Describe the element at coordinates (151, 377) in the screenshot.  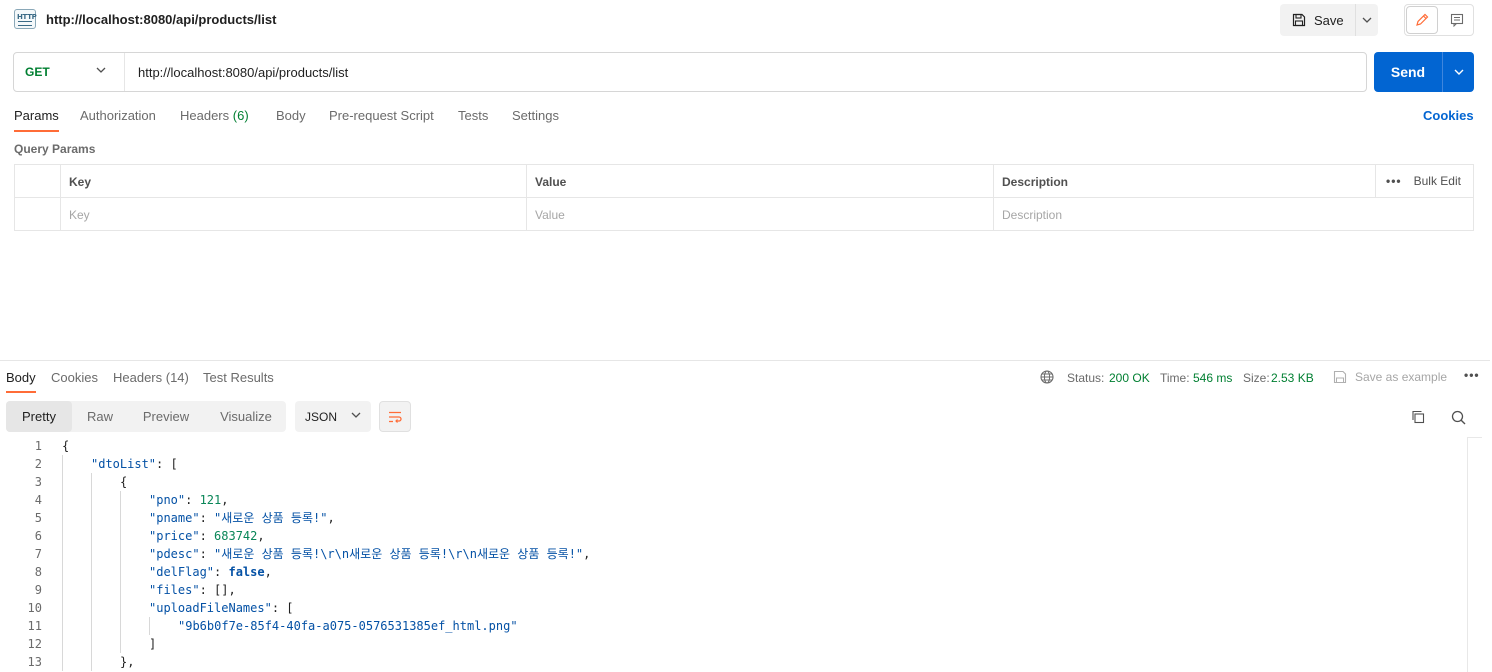
I see `response-tab-headers: Headers (14)` at that location.